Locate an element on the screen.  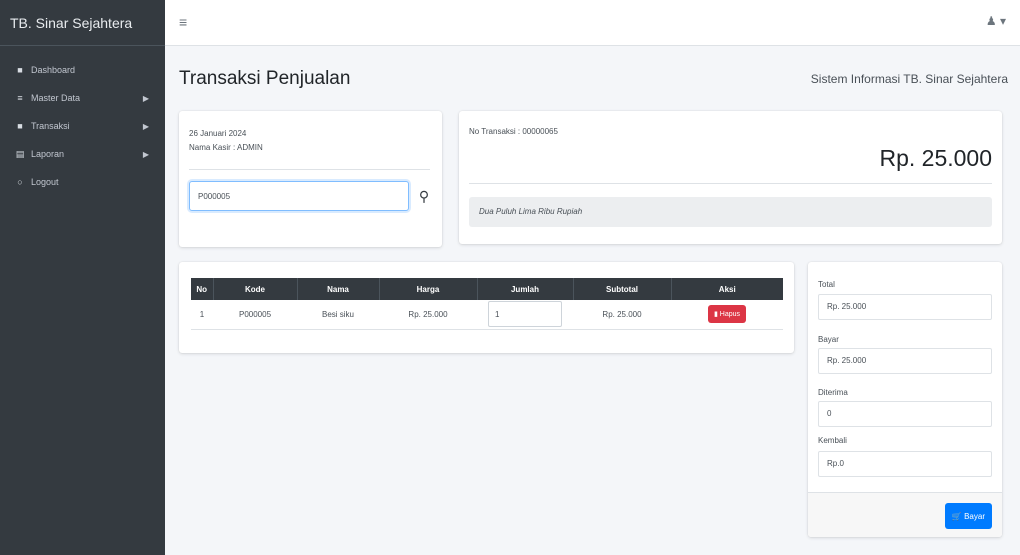
sidebar-item-logout: ○ Logout is located at coordinates (82, 182).